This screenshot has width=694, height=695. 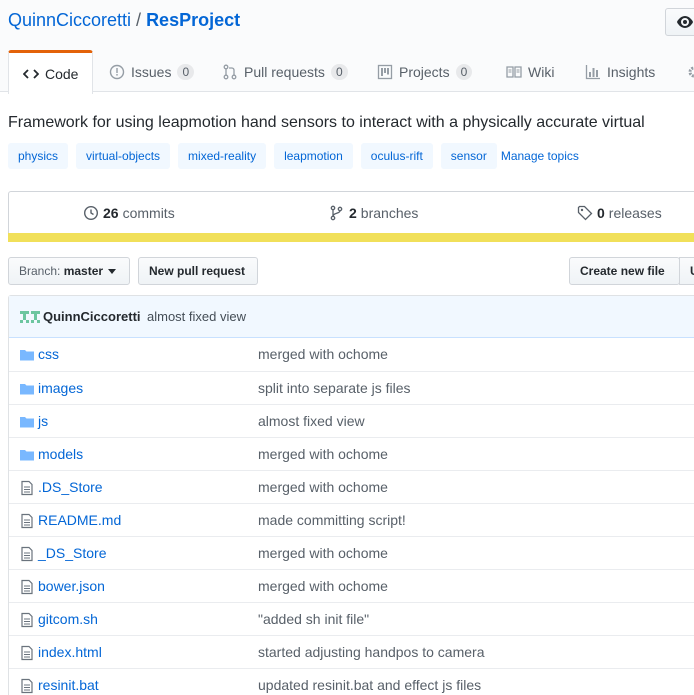 What do you see at coordinates (70, 652) in the screenshot?
I see `file-name-link: index.html` at bounding box center [70, 652].